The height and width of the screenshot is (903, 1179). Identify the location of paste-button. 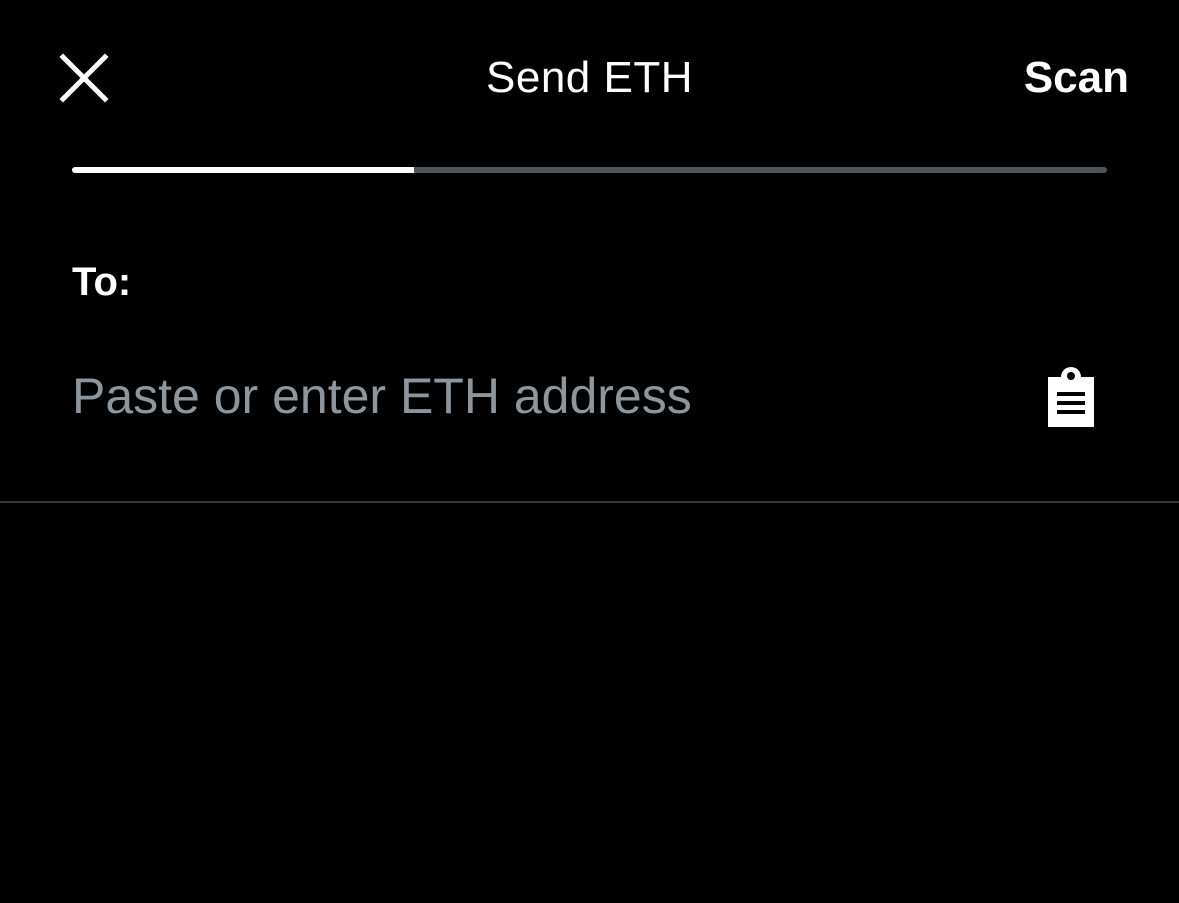
(1071, 397).